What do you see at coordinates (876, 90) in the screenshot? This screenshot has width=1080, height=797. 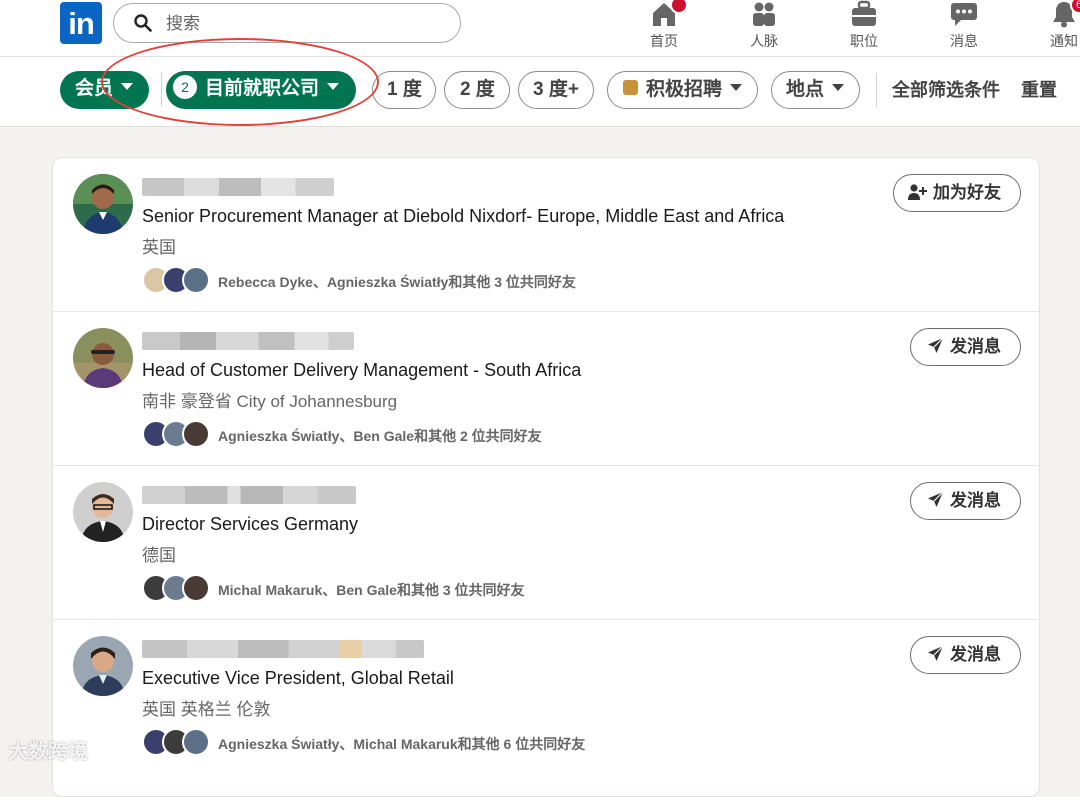 I see `filter-divider` at bounding box center [876, 90].